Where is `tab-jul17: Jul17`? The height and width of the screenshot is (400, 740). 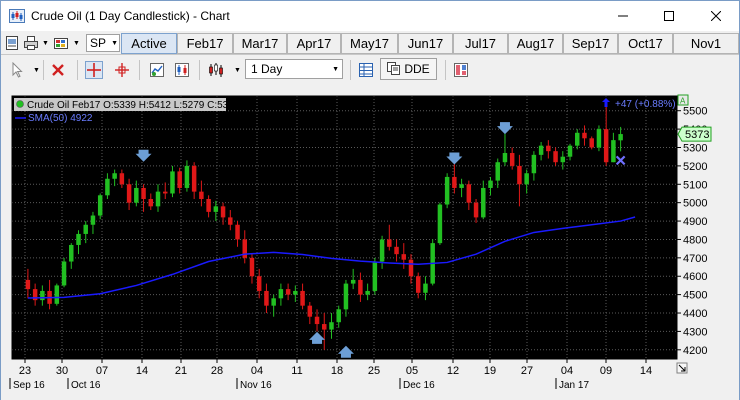
tab-jul17: Jul17 is located at coordinates (480, 43).